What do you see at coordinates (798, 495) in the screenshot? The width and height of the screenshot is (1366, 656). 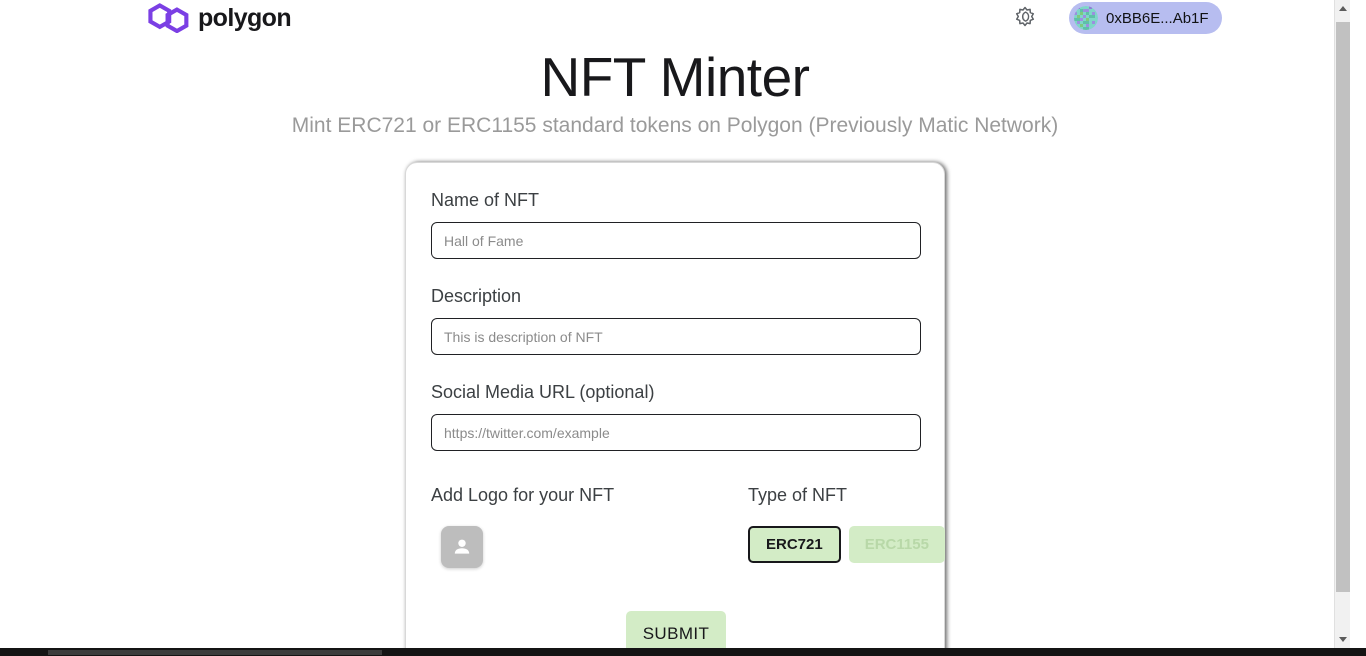 I see `token-type-label: Type of NFT` at bounding box center [798, 495].